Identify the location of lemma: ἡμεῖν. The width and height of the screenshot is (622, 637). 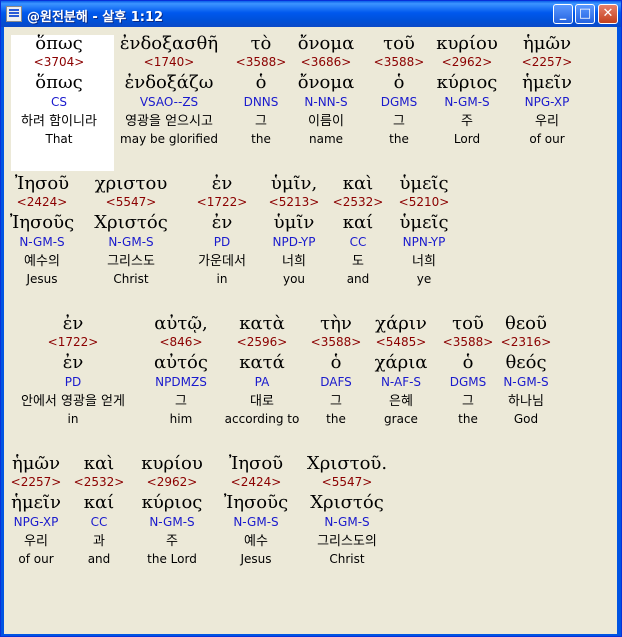
(547, 82).